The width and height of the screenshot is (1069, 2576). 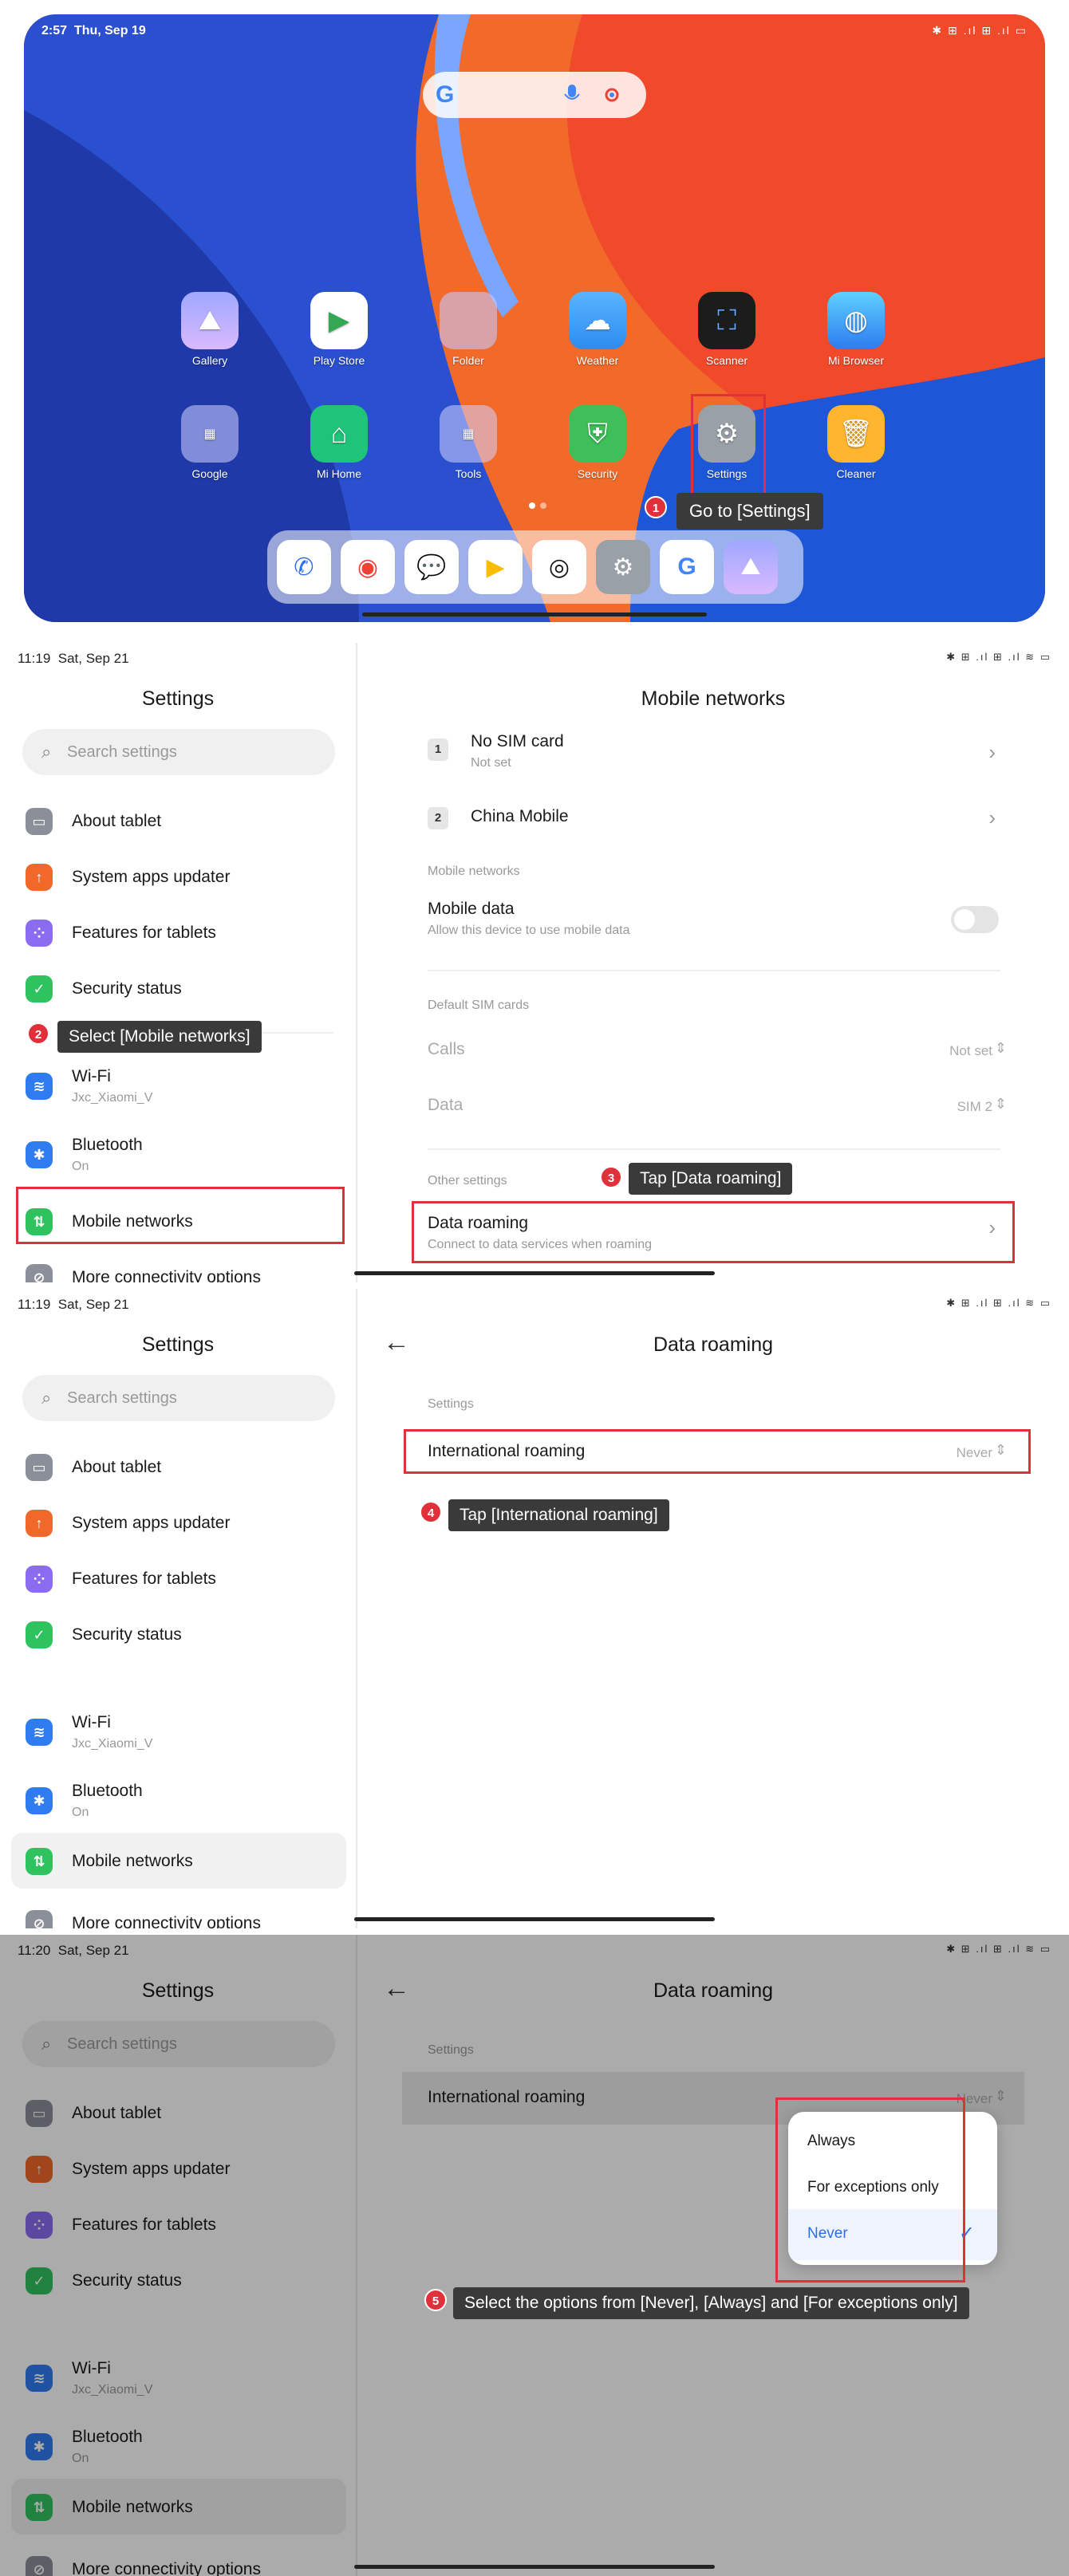 I want to click on browser-icon: ◍, so click(x=856, y=320).